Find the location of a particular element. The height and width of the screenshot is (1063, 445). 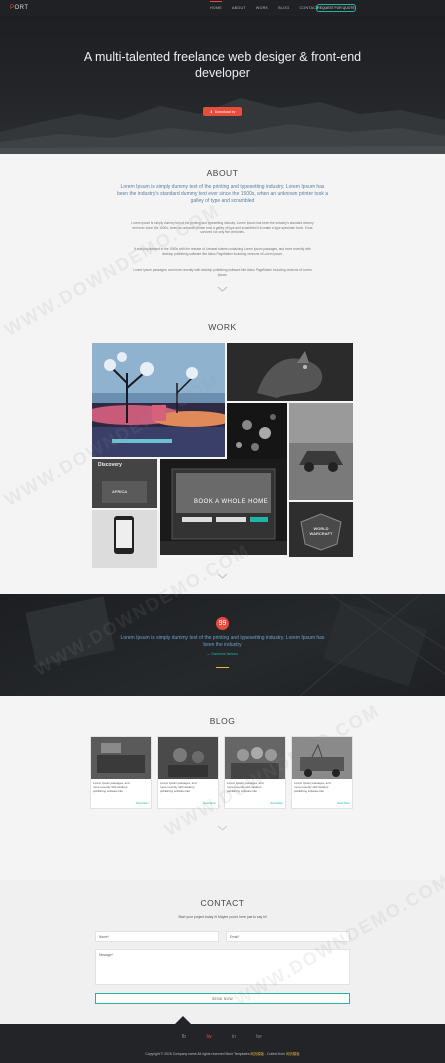

quote-author: — Someone famous is located at coordinates (222, 654).